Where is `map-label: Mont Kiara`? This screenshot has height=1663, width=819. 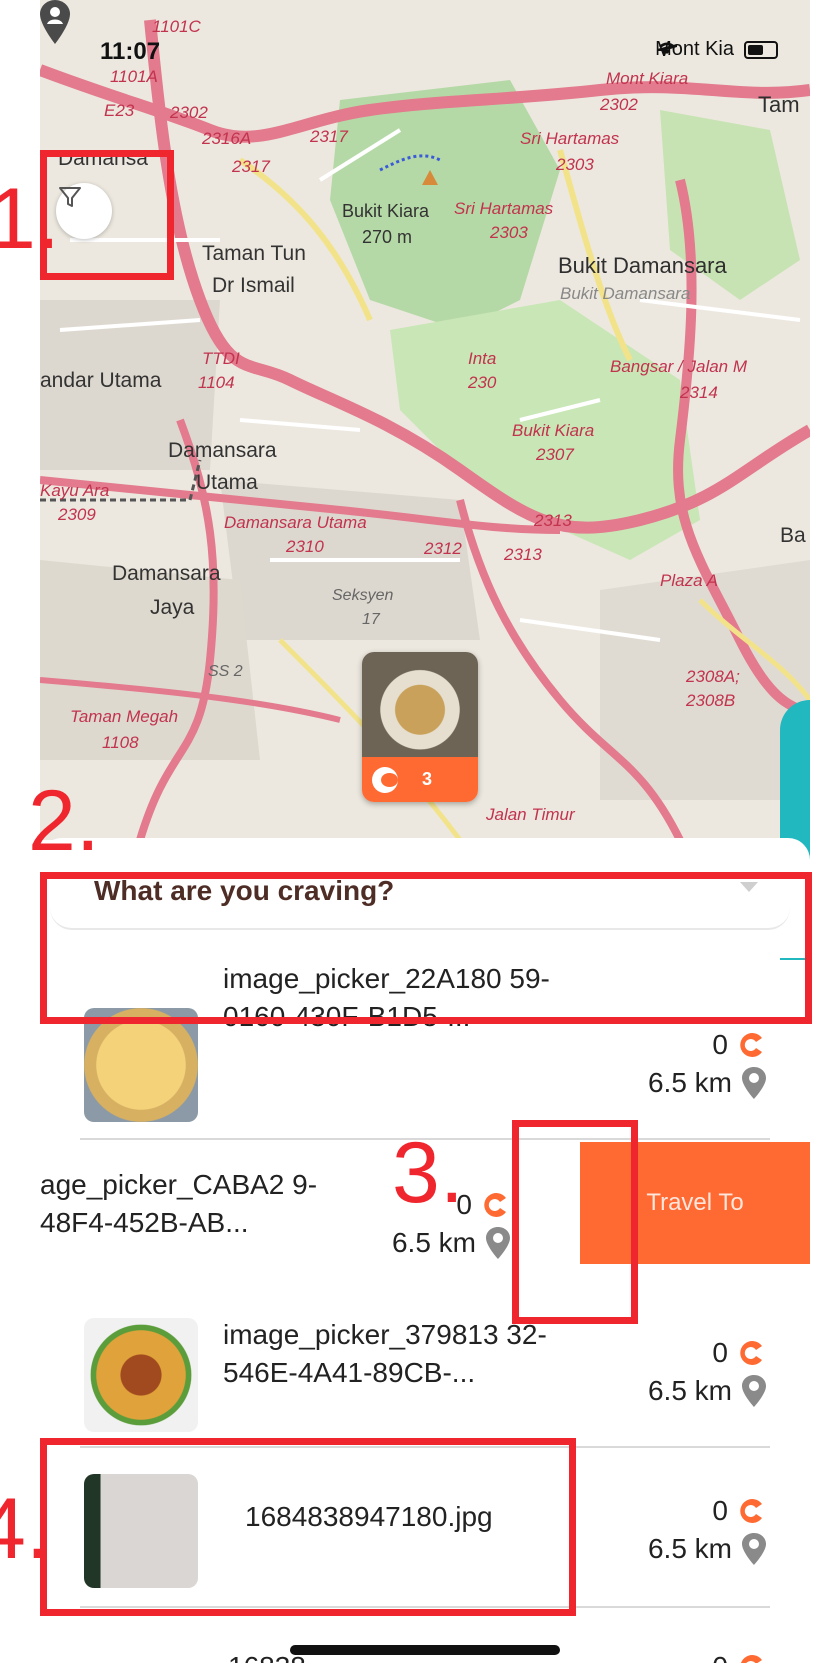 map-label: Mont Kiara is located at coordinates (647, 78).